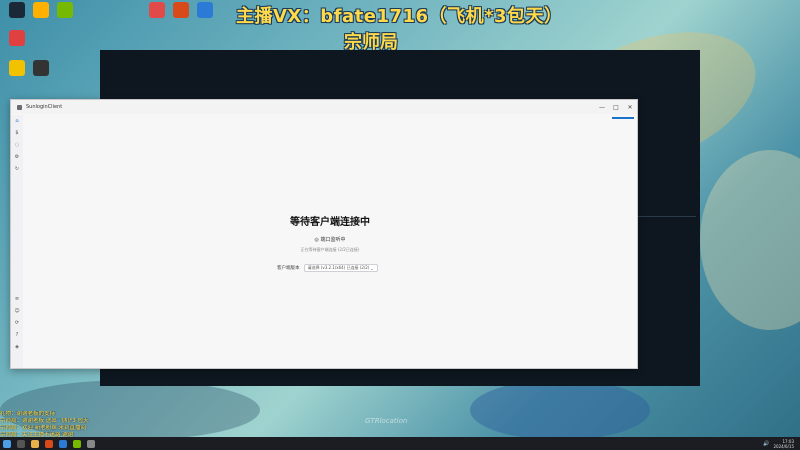 The image size is (800, 450). What do you see at coordinates (35, 443) in the screenshot?
I see `explorer-icon` at bounding box center [35, 443].